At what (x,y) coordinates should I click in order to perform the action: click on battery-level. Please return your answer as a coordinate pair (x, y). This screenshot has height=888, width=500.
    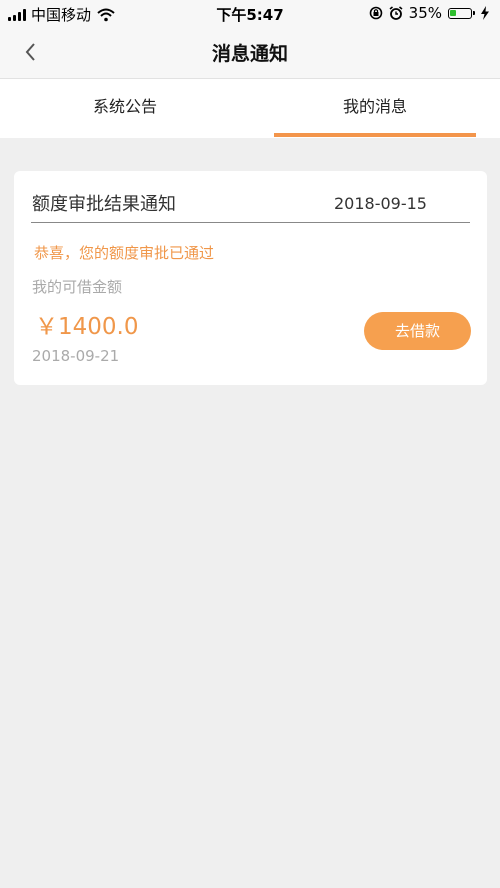
    Looking at the image, I should click on (453, 12).